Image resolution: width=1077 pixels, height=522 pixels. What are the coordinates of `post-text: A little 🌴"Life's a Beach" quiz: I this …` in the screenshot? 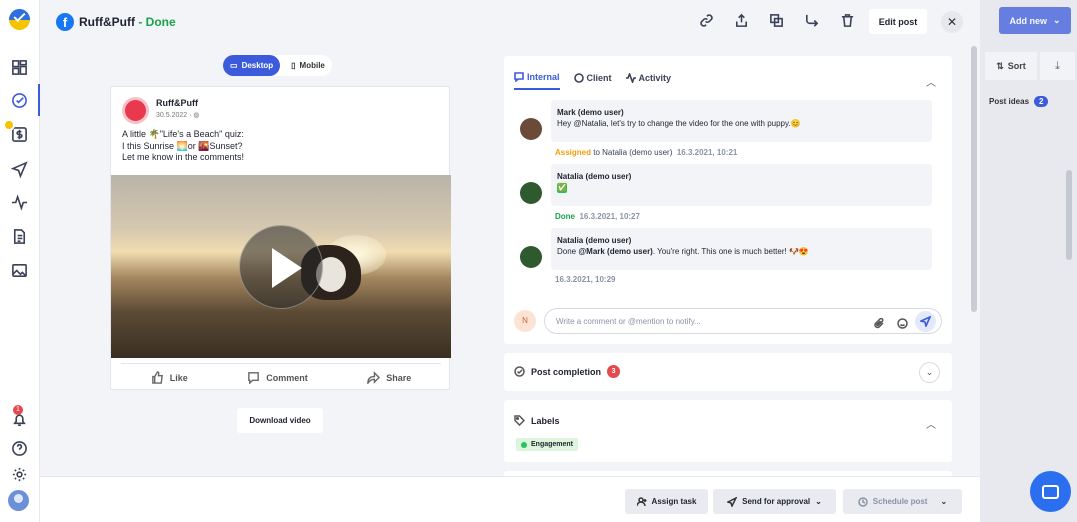 It's located at (282, 146).